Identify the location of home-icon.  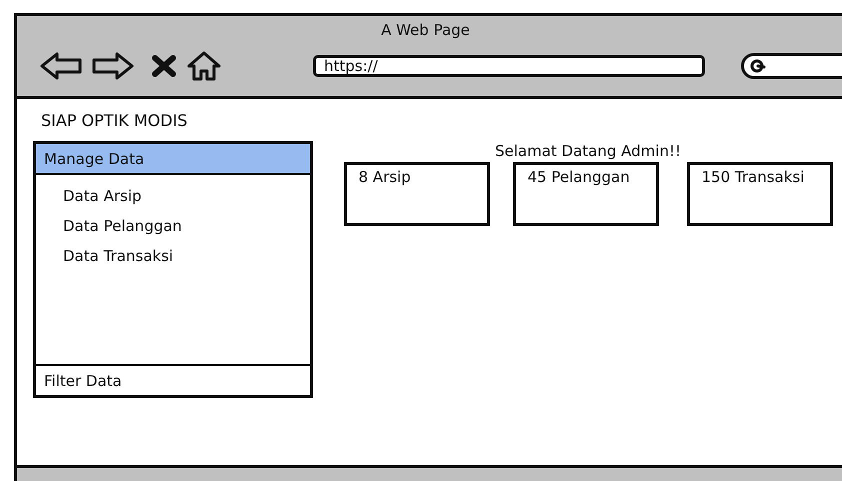
(204, 66).